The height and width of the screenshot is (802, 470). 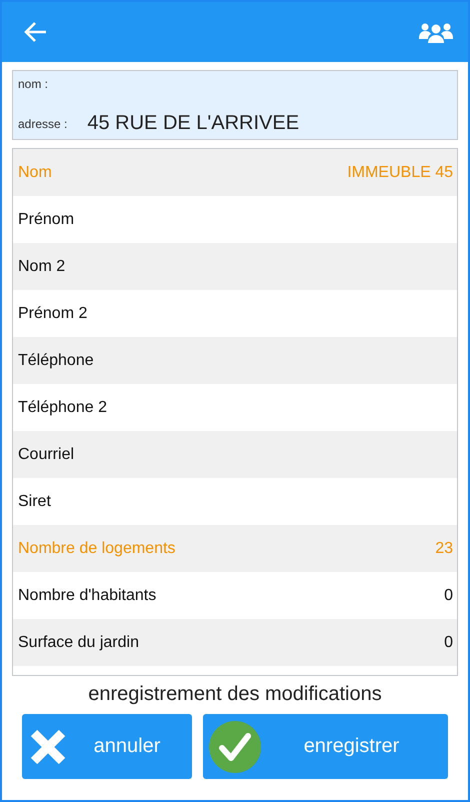 I want to click on name-label: nom :, so click(x=34, y=84).